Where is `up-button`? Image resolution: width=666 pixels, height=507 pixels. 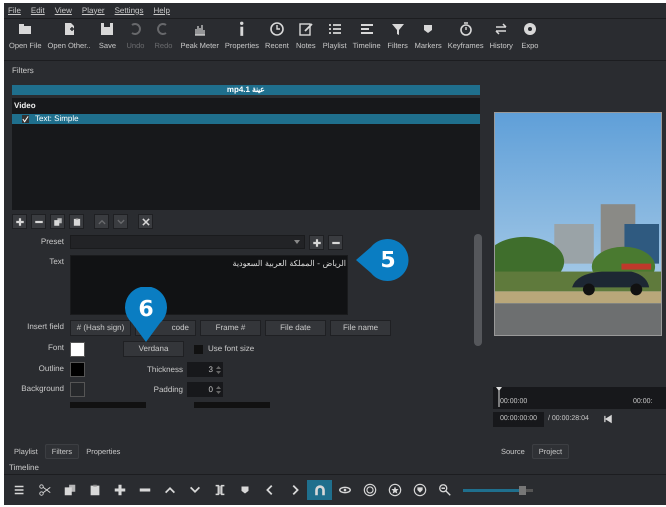 up-button is located at coordinates (101, 221).